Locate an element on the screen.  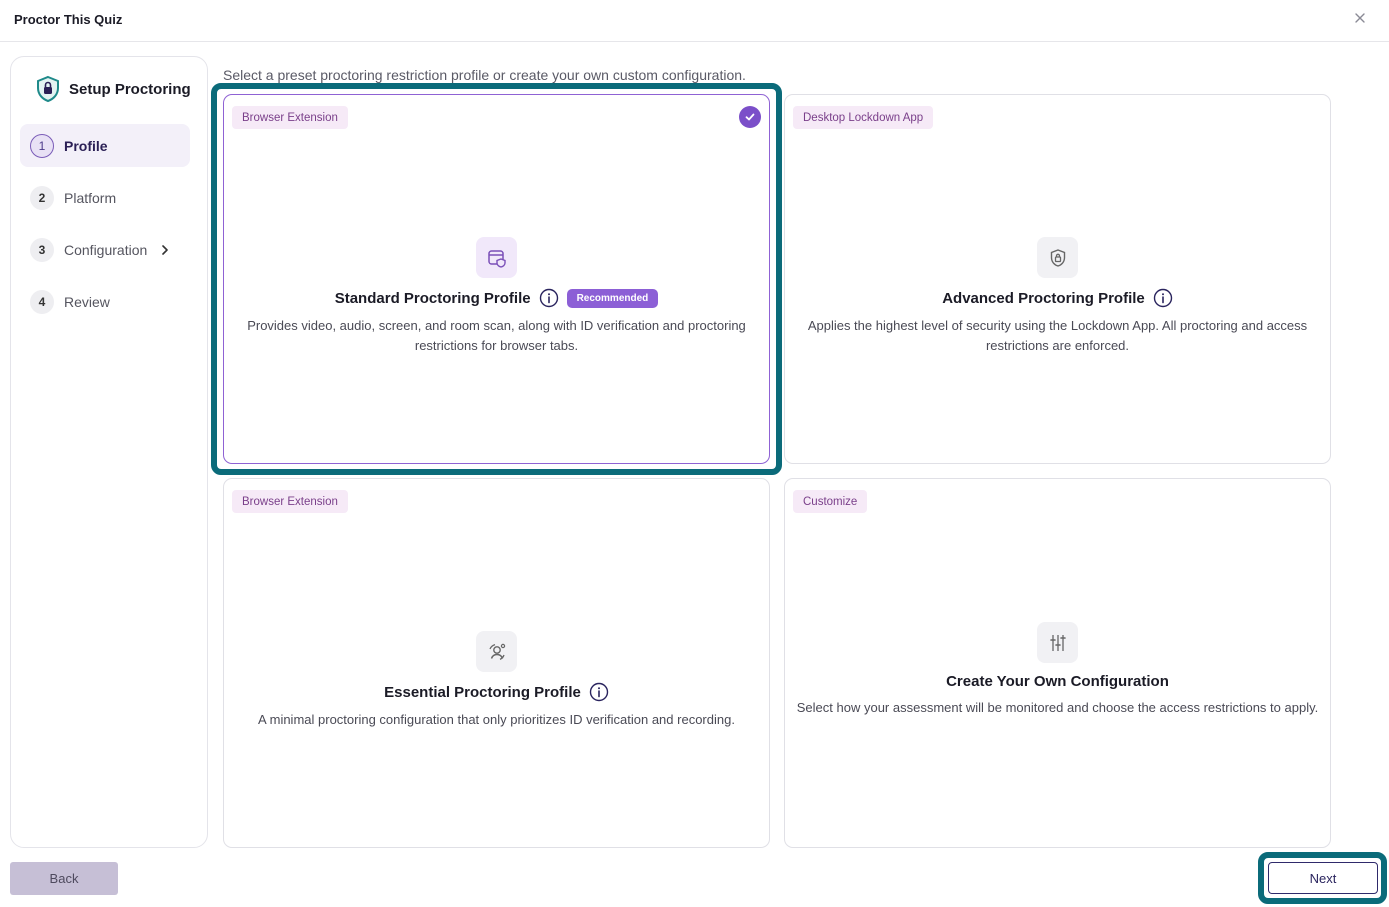
step-label: Profile is located at coordinates (86, 145).